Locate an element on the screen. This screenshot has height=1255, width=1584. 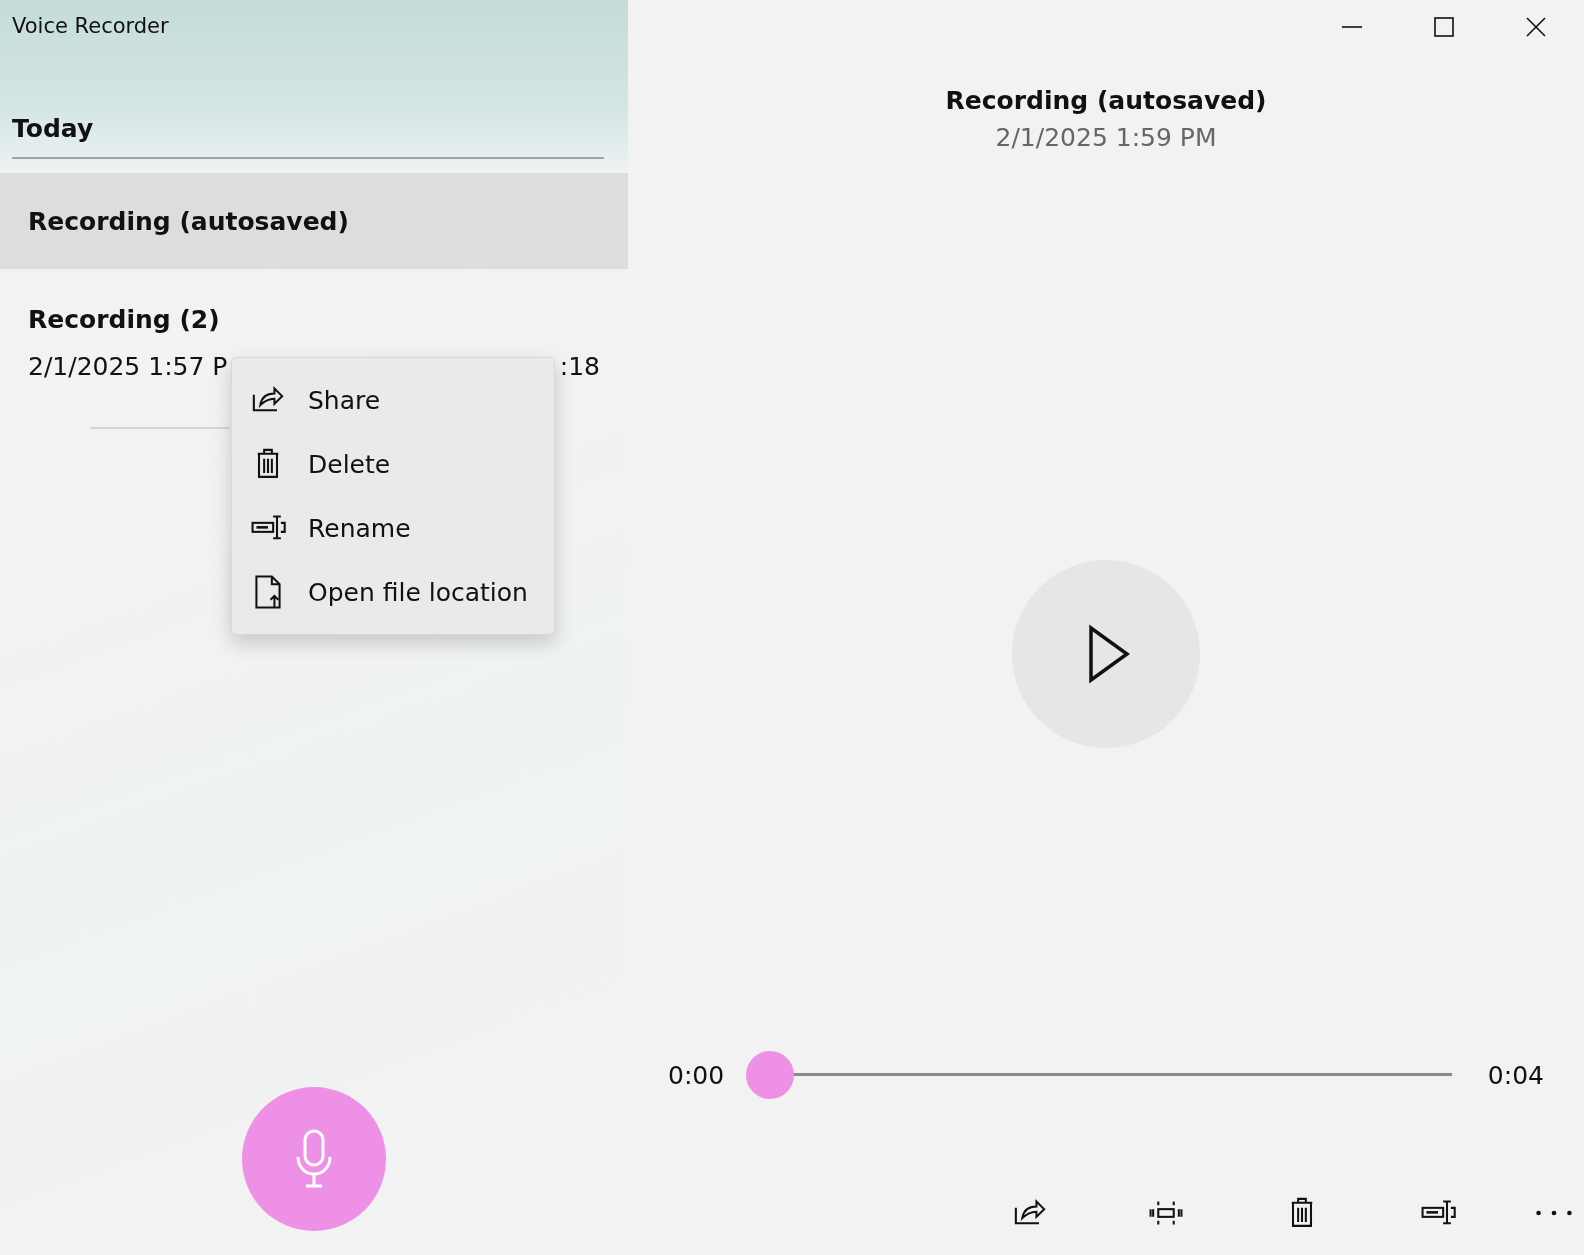
seek-slider is located at coordinates (1099, 1075).